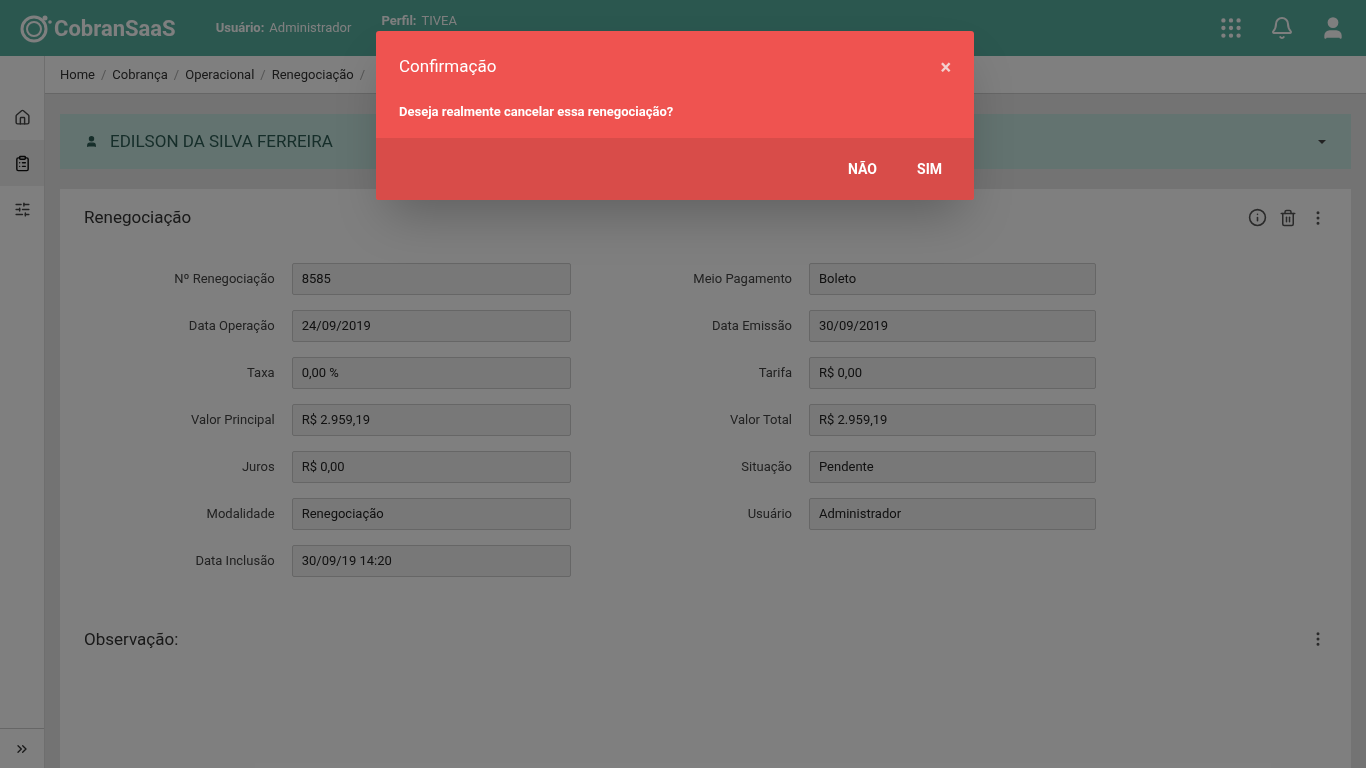 The height and width of the screenshot is (768, 1366). What do you see at coordinates (769, 513) in the screenshot?
I see `field-label: Usuário` at bounding box center [769, 513].